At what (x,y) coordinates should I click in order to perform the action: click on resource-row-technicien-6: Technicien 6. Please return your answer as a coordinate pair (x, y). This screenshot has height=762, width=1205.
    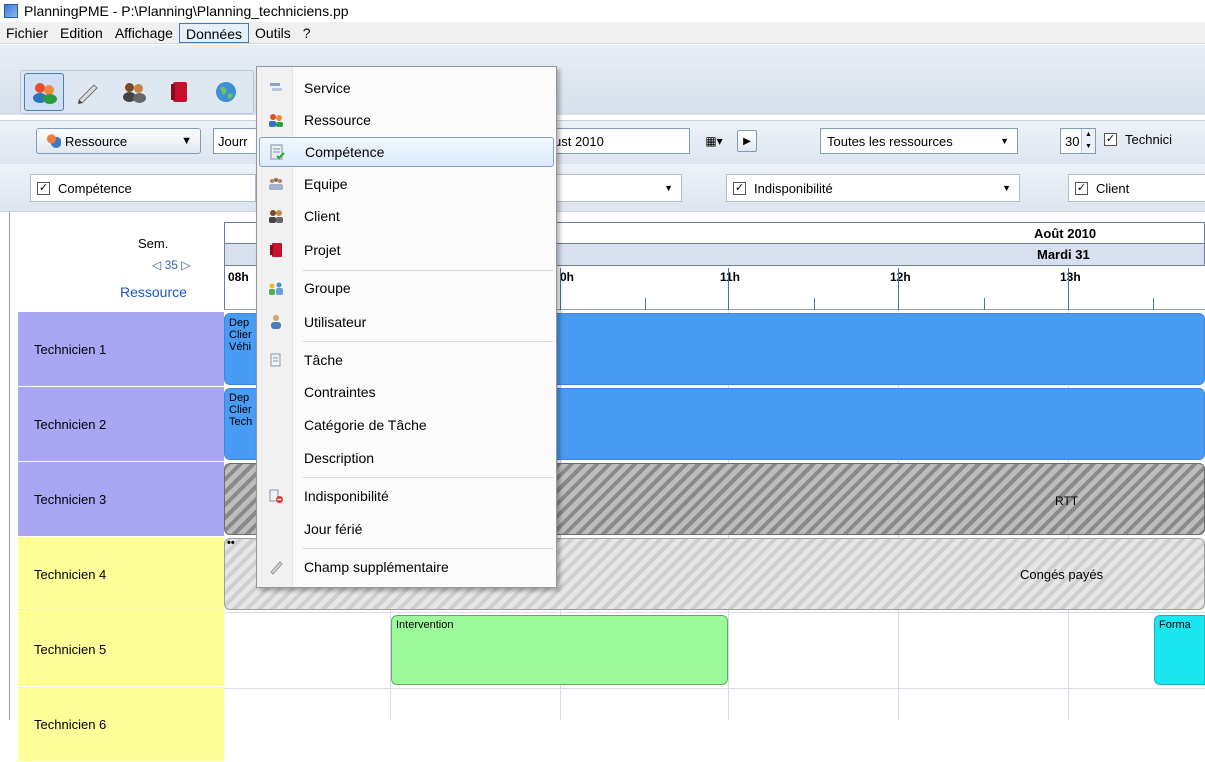
    Looking at the image, I should click on (121, 724).